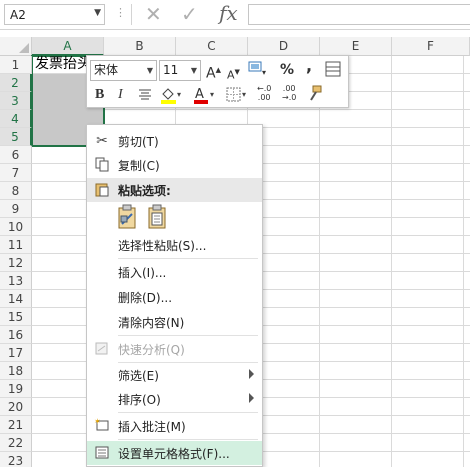  I want to click on column-header-b: B, so click(140, 46).